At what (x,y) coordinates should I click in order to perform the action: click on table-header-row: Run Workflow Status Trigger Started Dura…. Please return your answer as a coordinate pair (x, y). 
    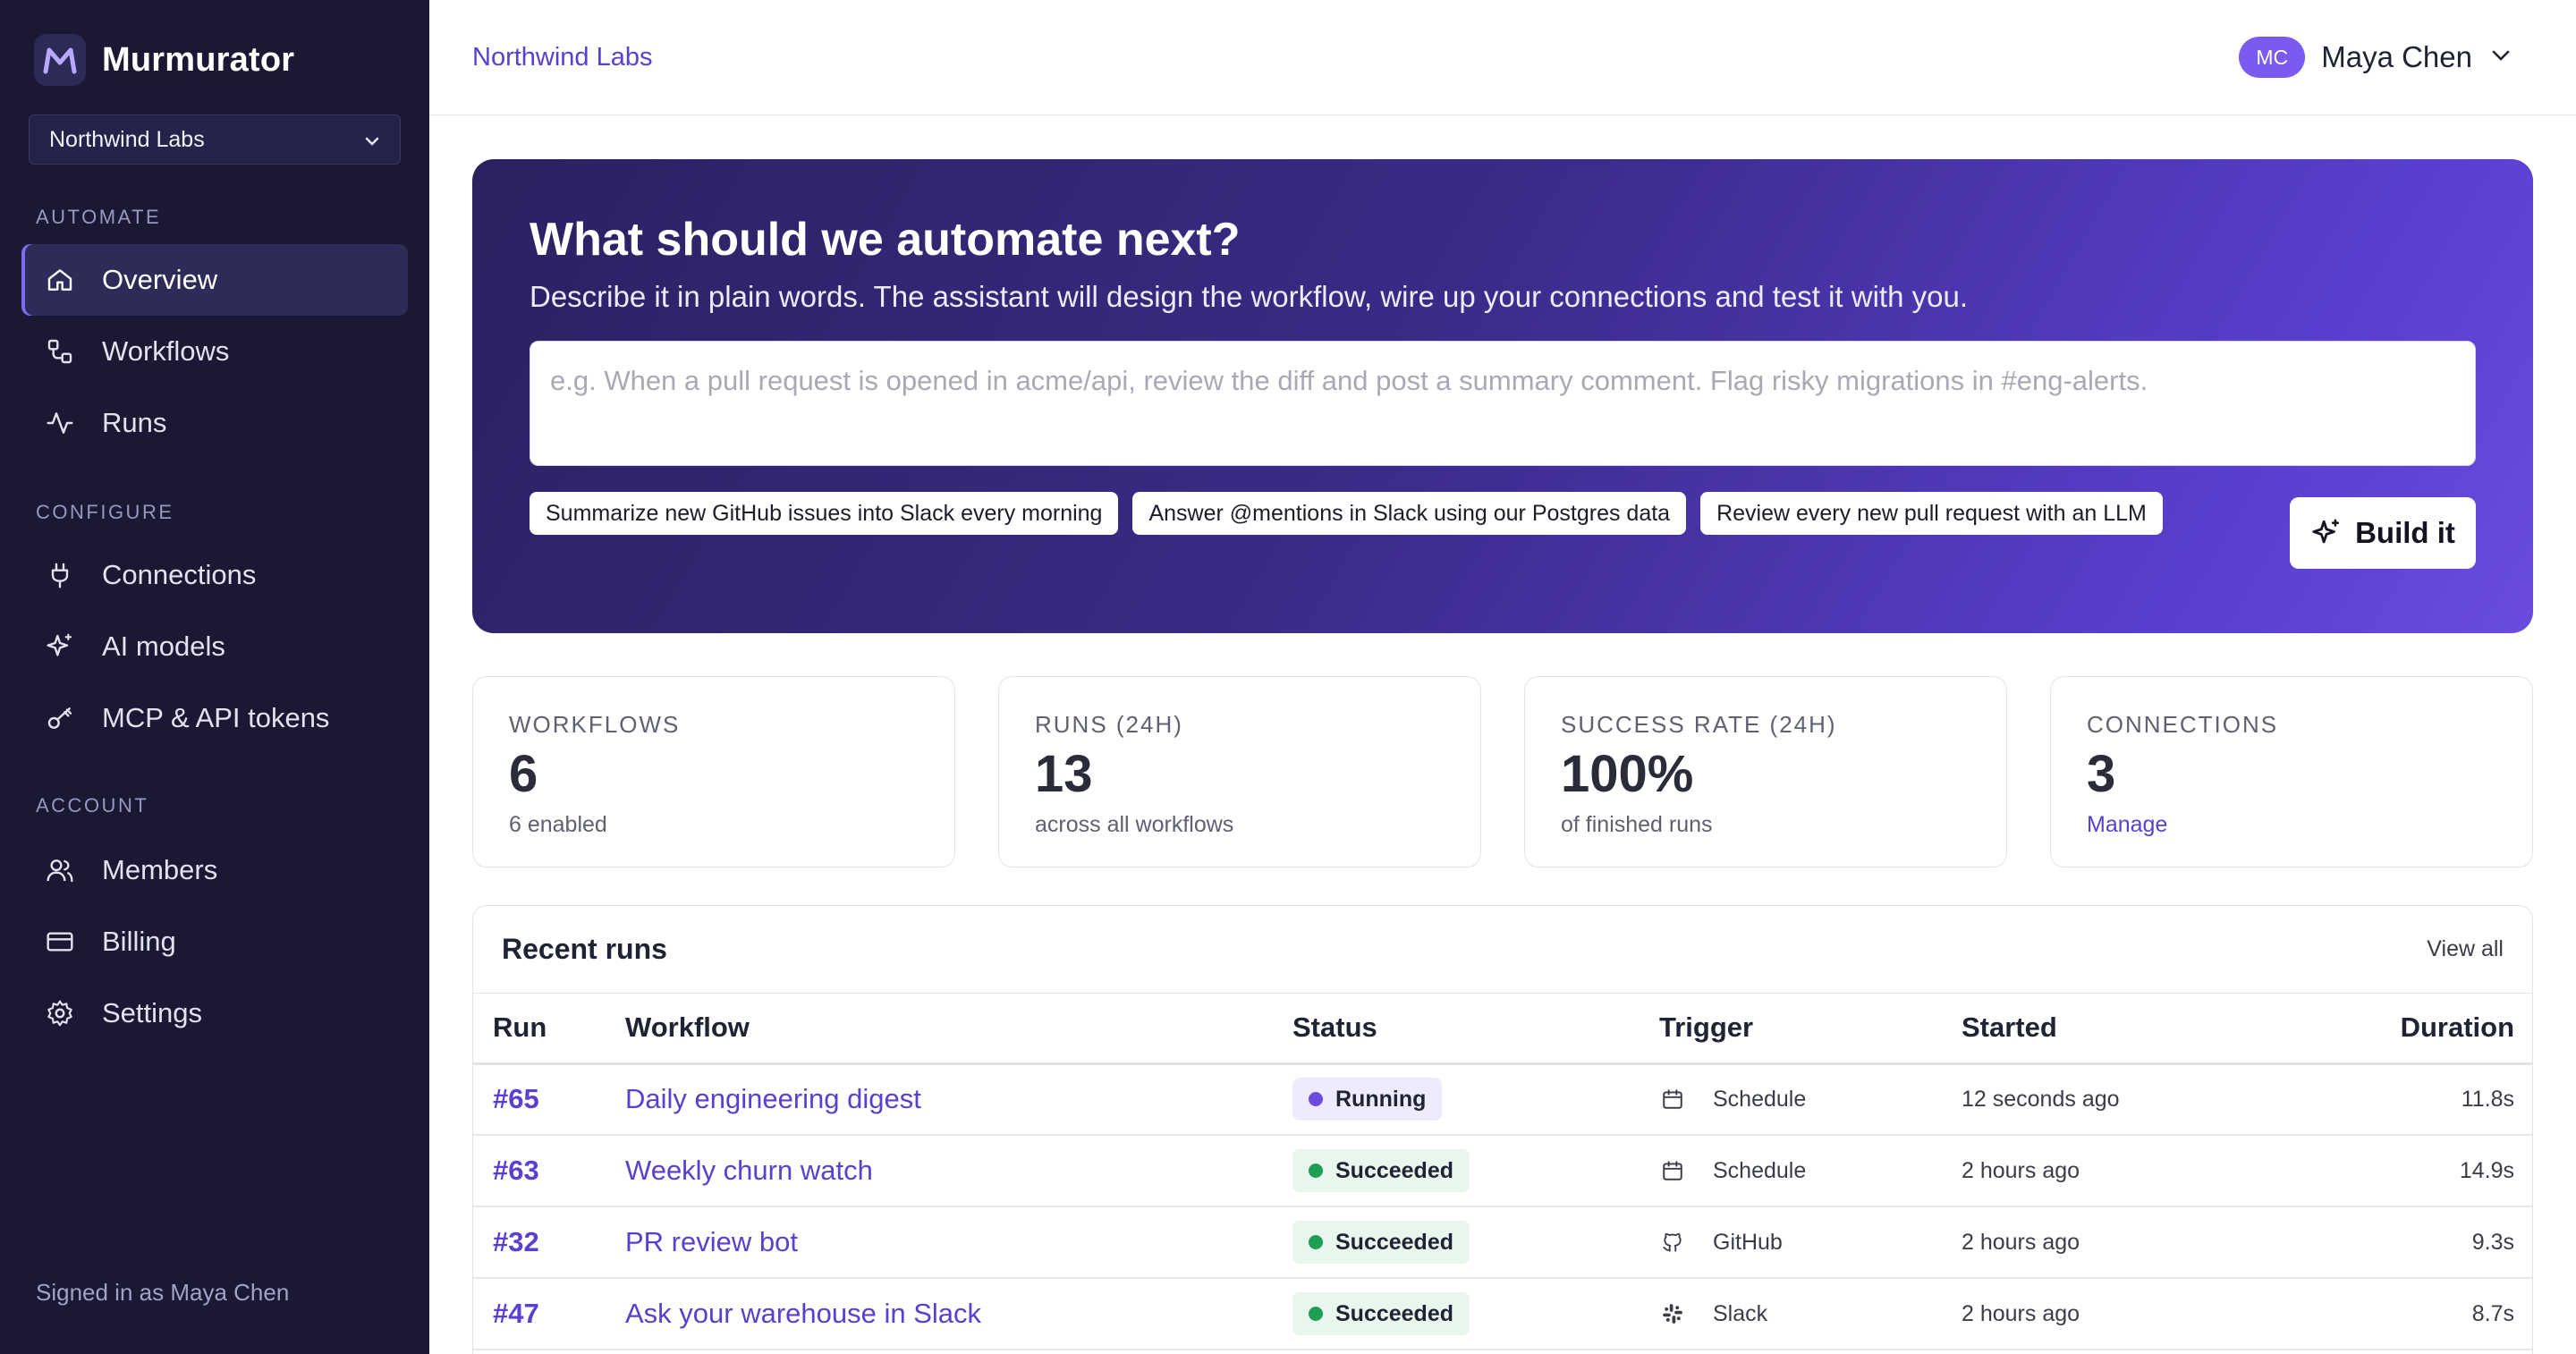
    Looking at the image, I should click on (1502, 1029).